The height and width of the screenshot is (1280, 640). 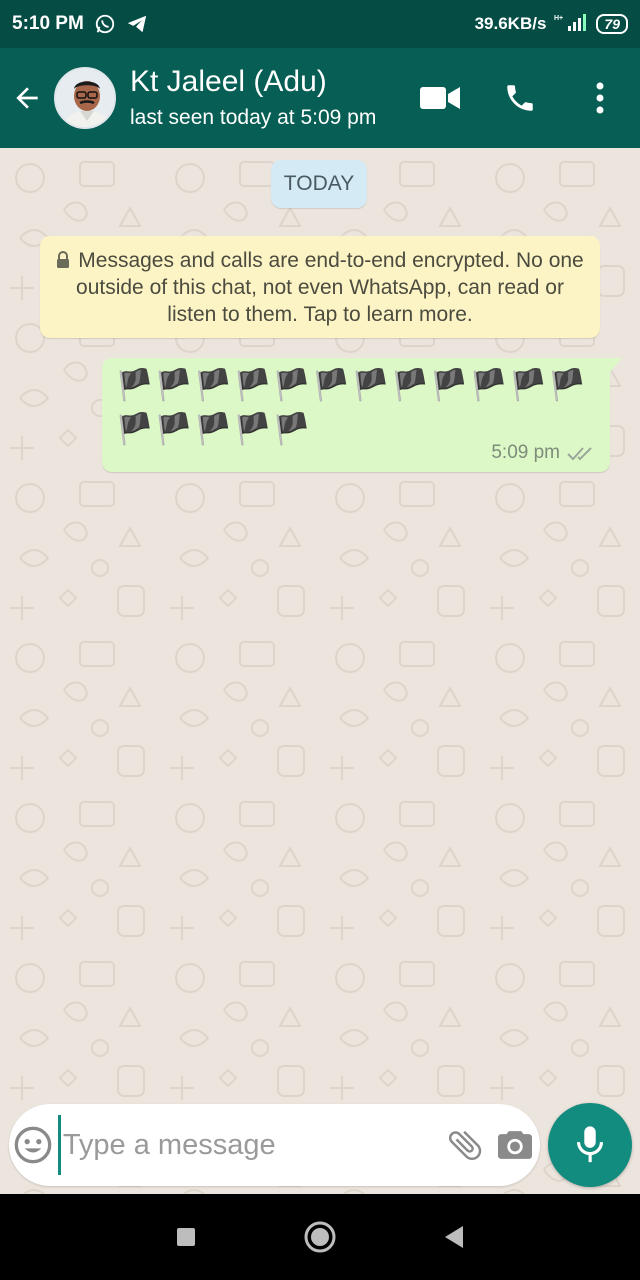 I want to click on emoji-icon, so click(x=33, y=1145).